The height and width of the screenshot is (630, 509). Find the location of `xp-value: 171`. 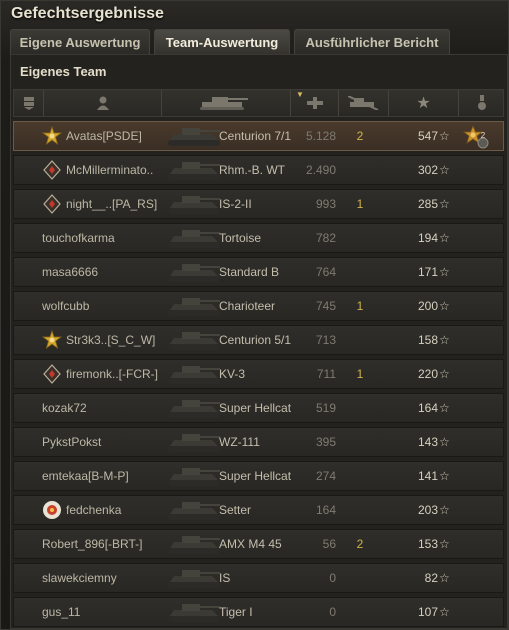

xp-value: 171 is located at coordinates (427, 272).